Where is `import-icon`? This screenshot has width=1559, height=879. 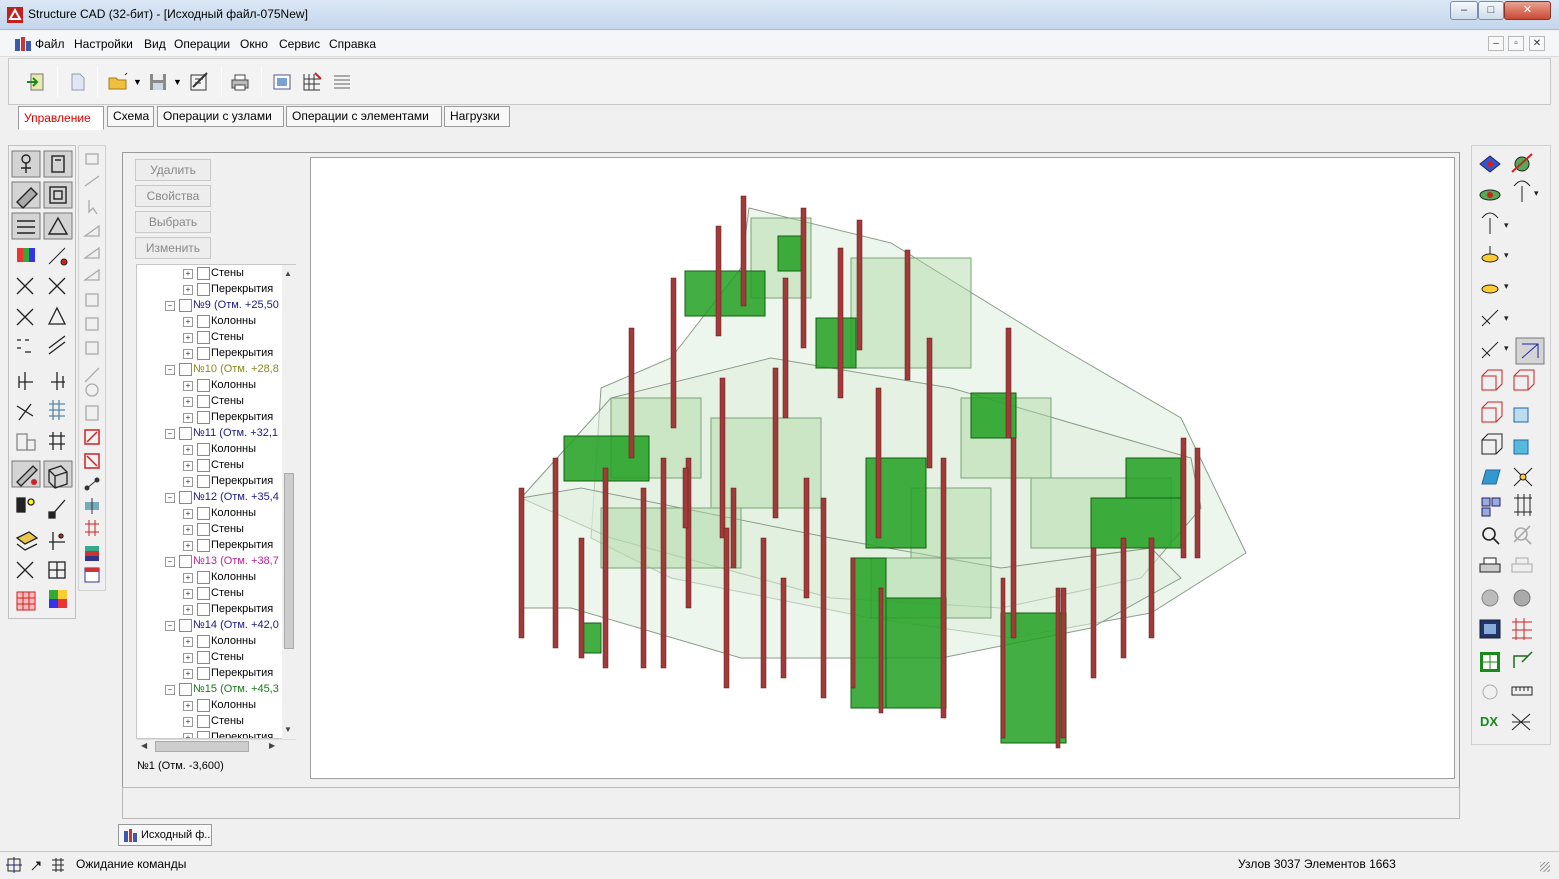
import-icon is located at coordinates (36, 82).